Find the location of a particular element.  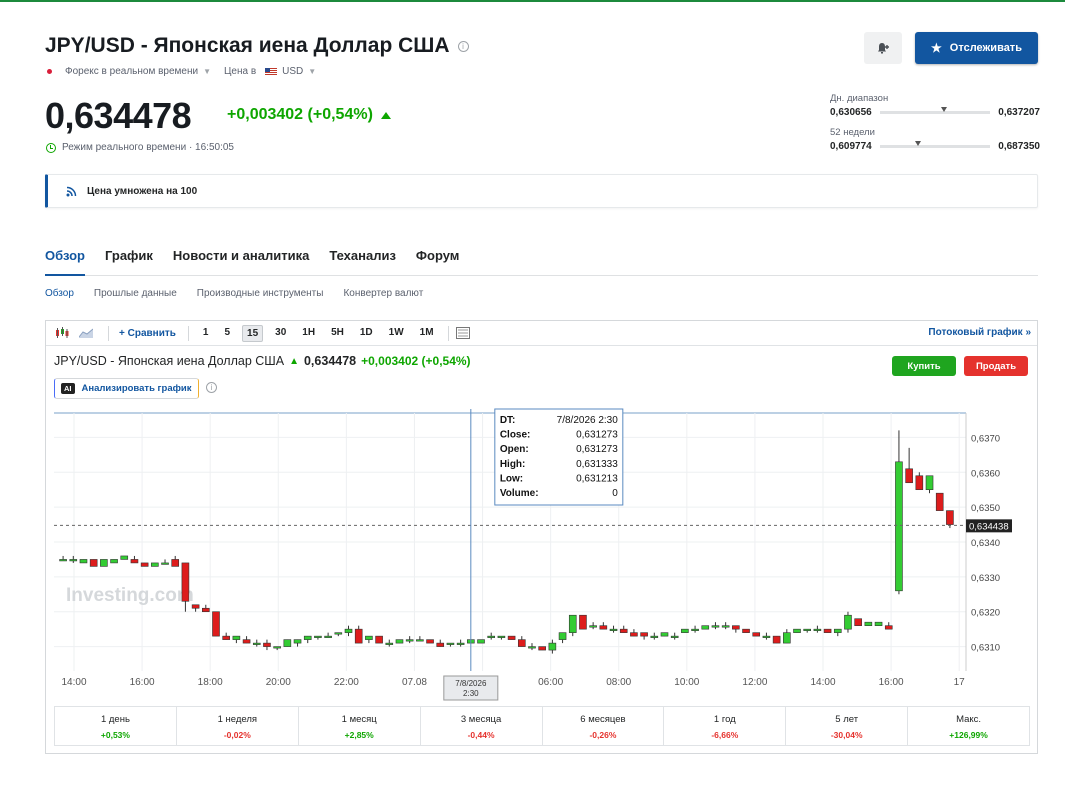

period-label: 1 день is located at coordinates (115, 719).